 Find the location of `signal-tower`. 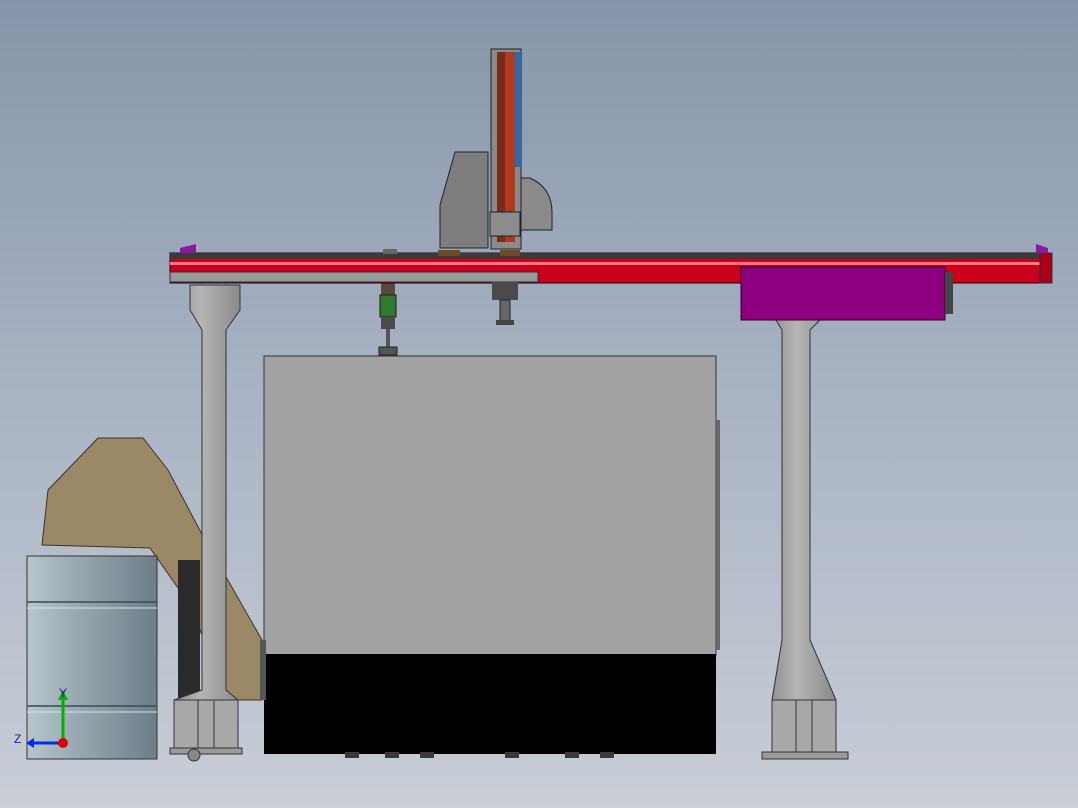

signal-tower is located at coordinates (388, 319).